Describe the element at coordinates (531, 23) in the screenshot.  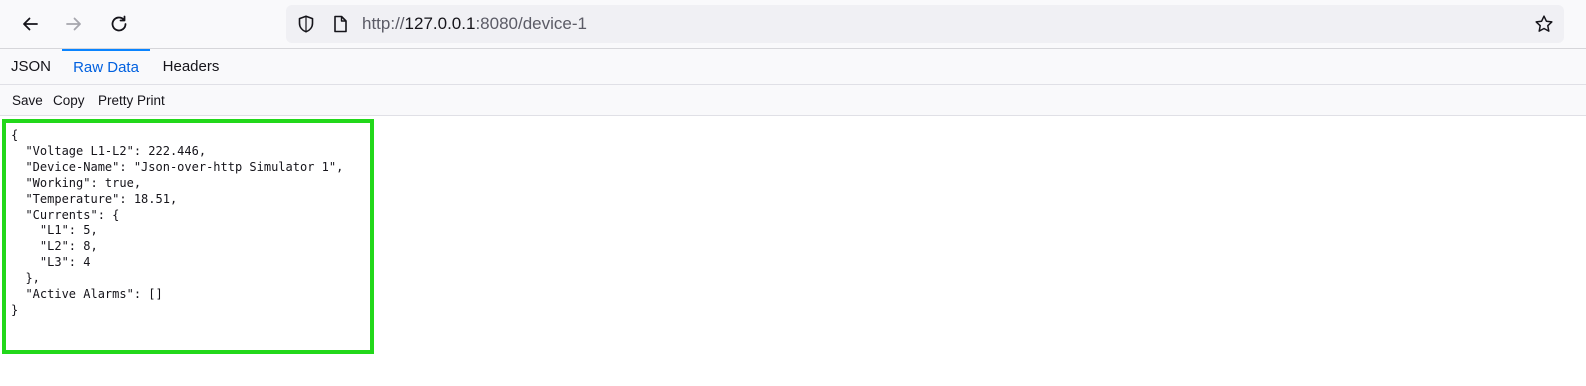
I see `url-path: :8080/device-1` at that location.